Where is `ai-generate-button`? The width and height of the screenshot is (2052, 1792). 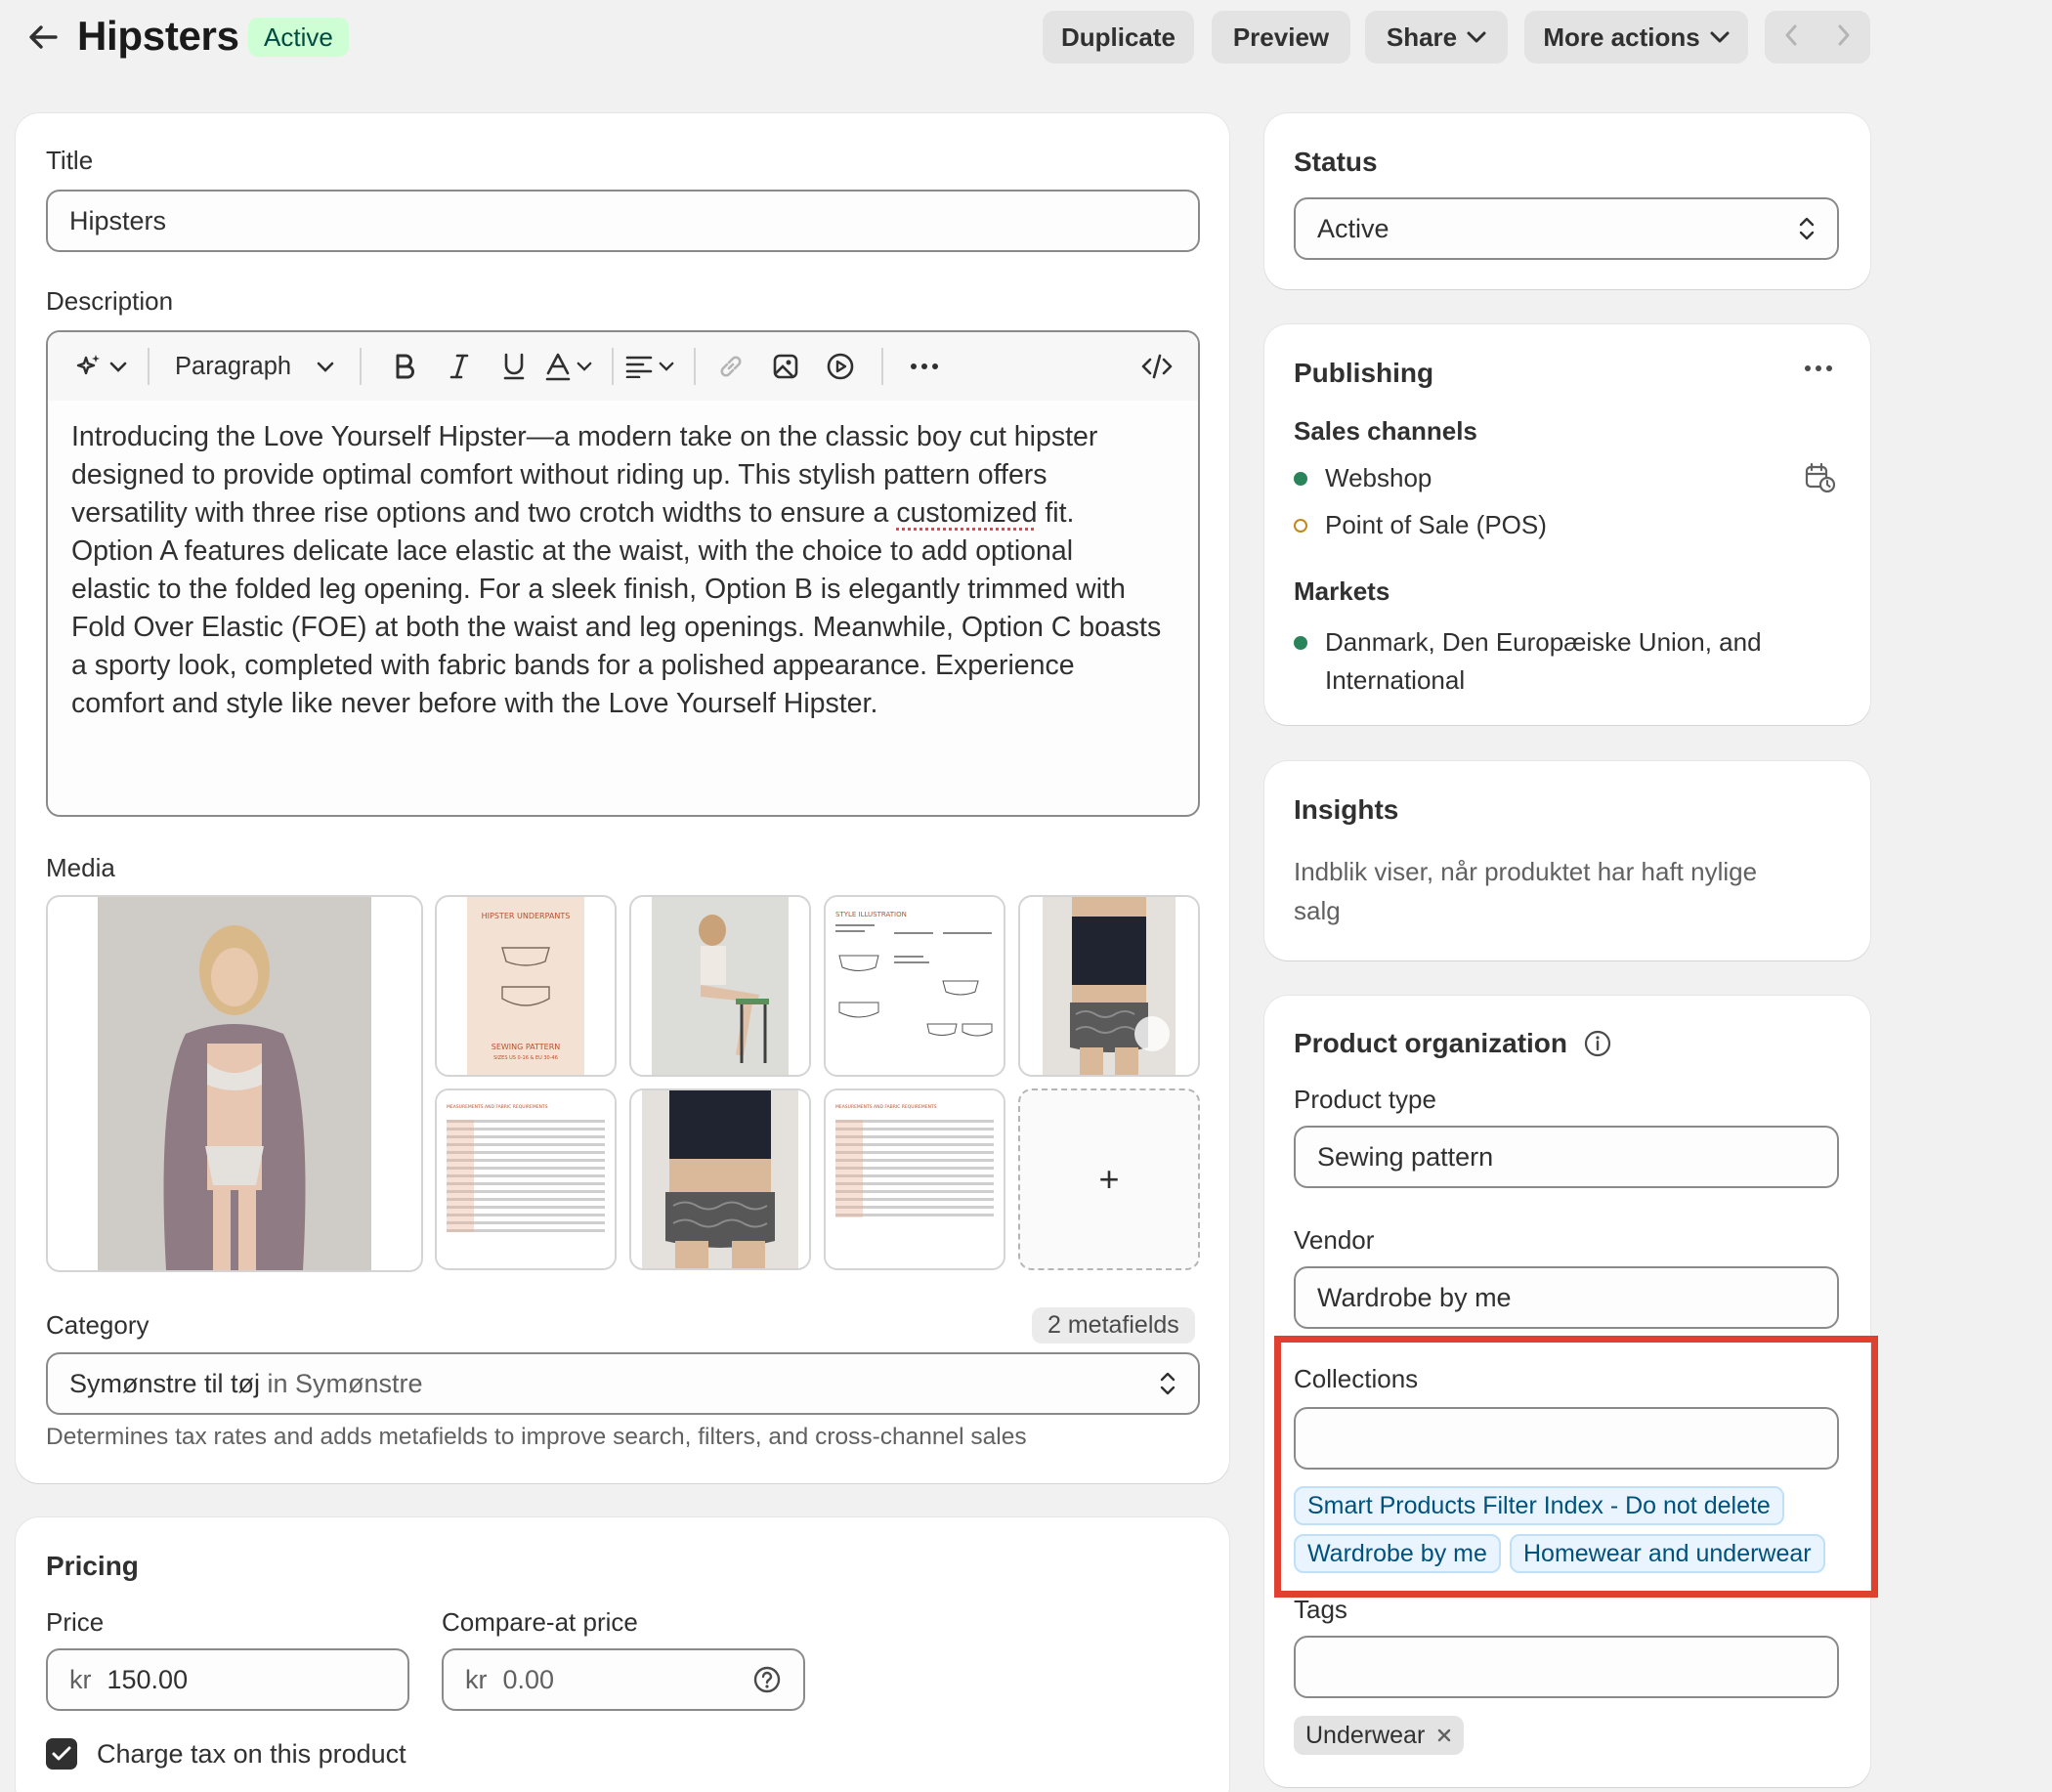 ai-generate-button is located at coordinates (100, 366).